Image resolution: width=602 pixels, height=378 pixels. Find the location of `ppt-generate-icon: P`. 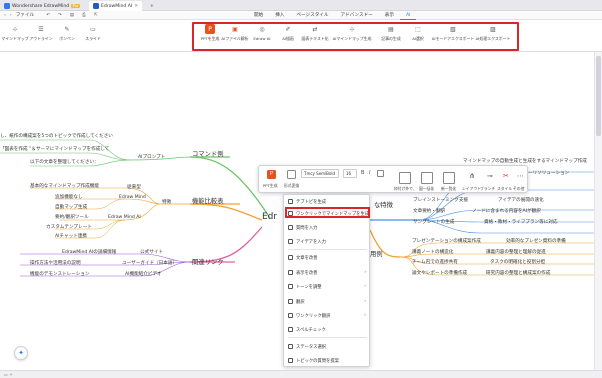

ppt-generate-icon: P is located at coordinates (271, 174).